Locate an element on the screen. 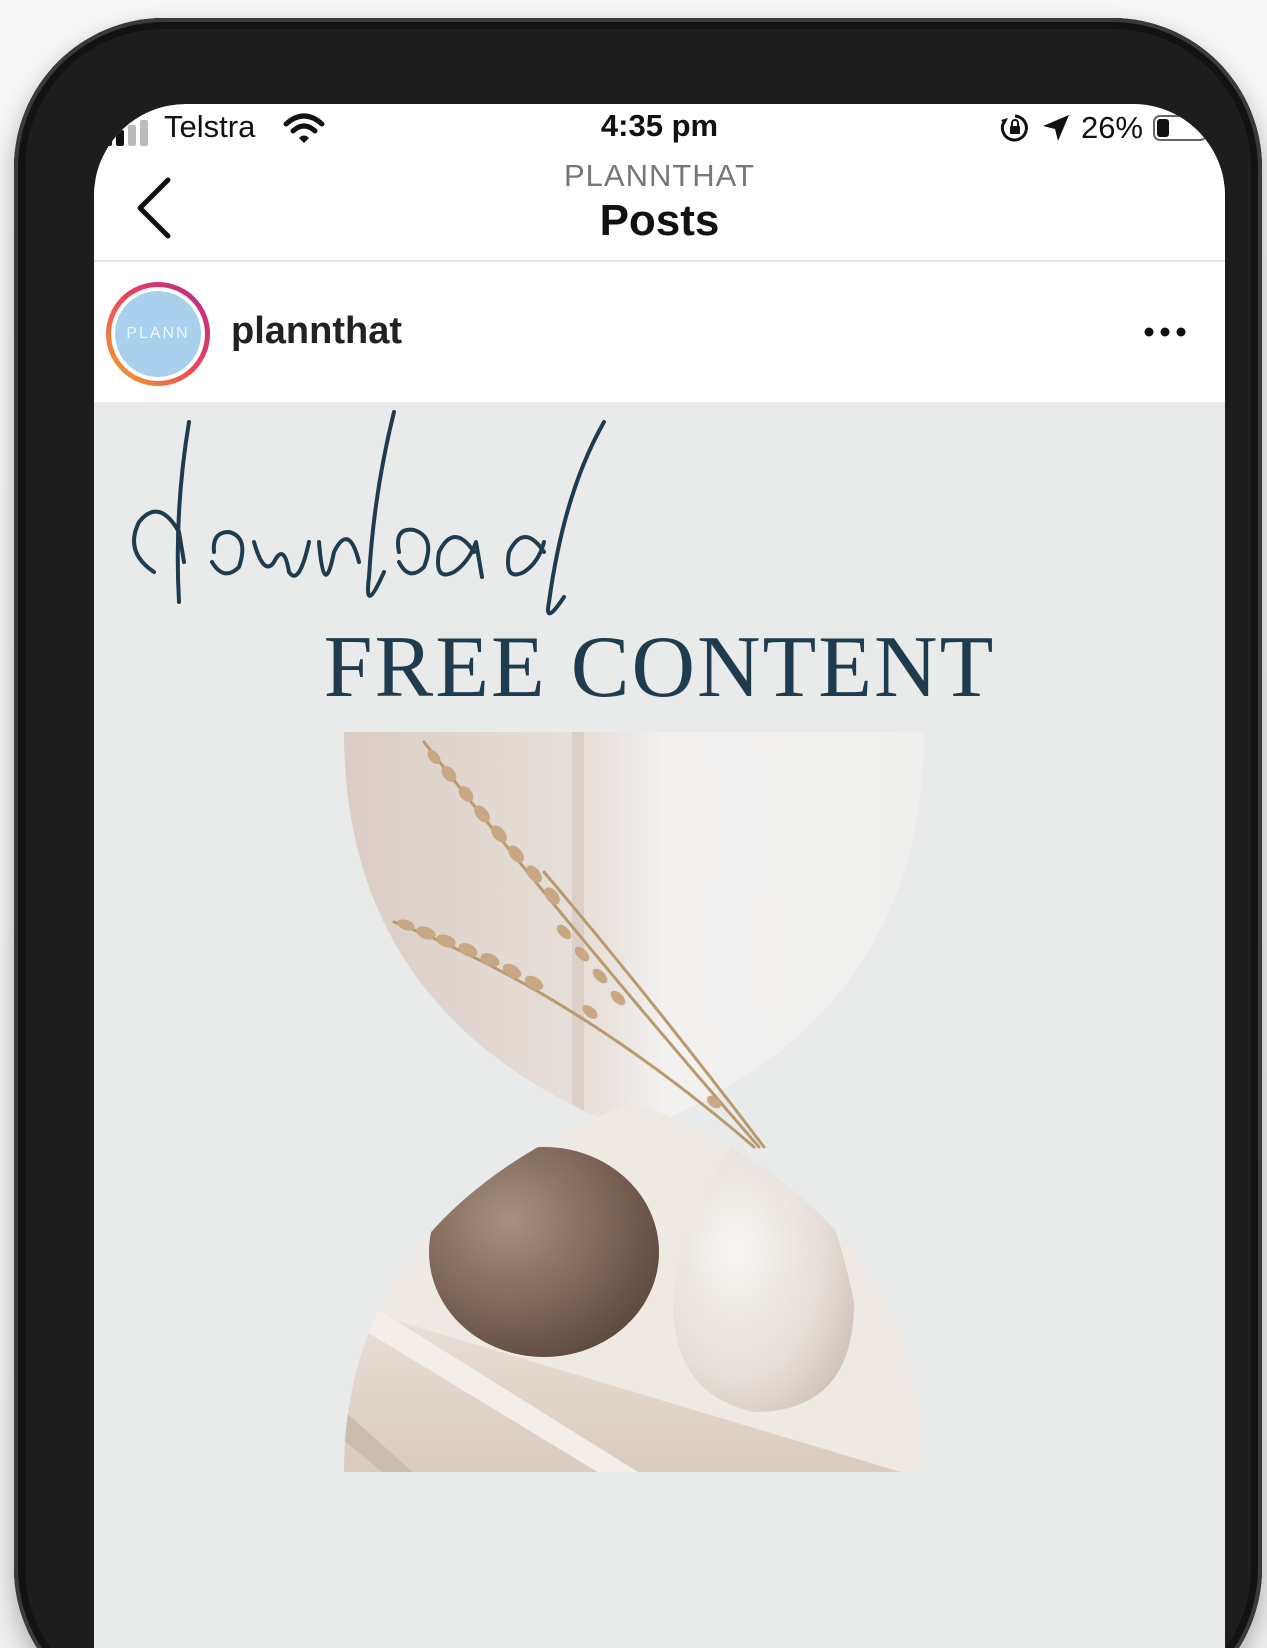 This screenshot has width=1267, height=1648. battery-level-fill is located at coordinates (1163, 128).